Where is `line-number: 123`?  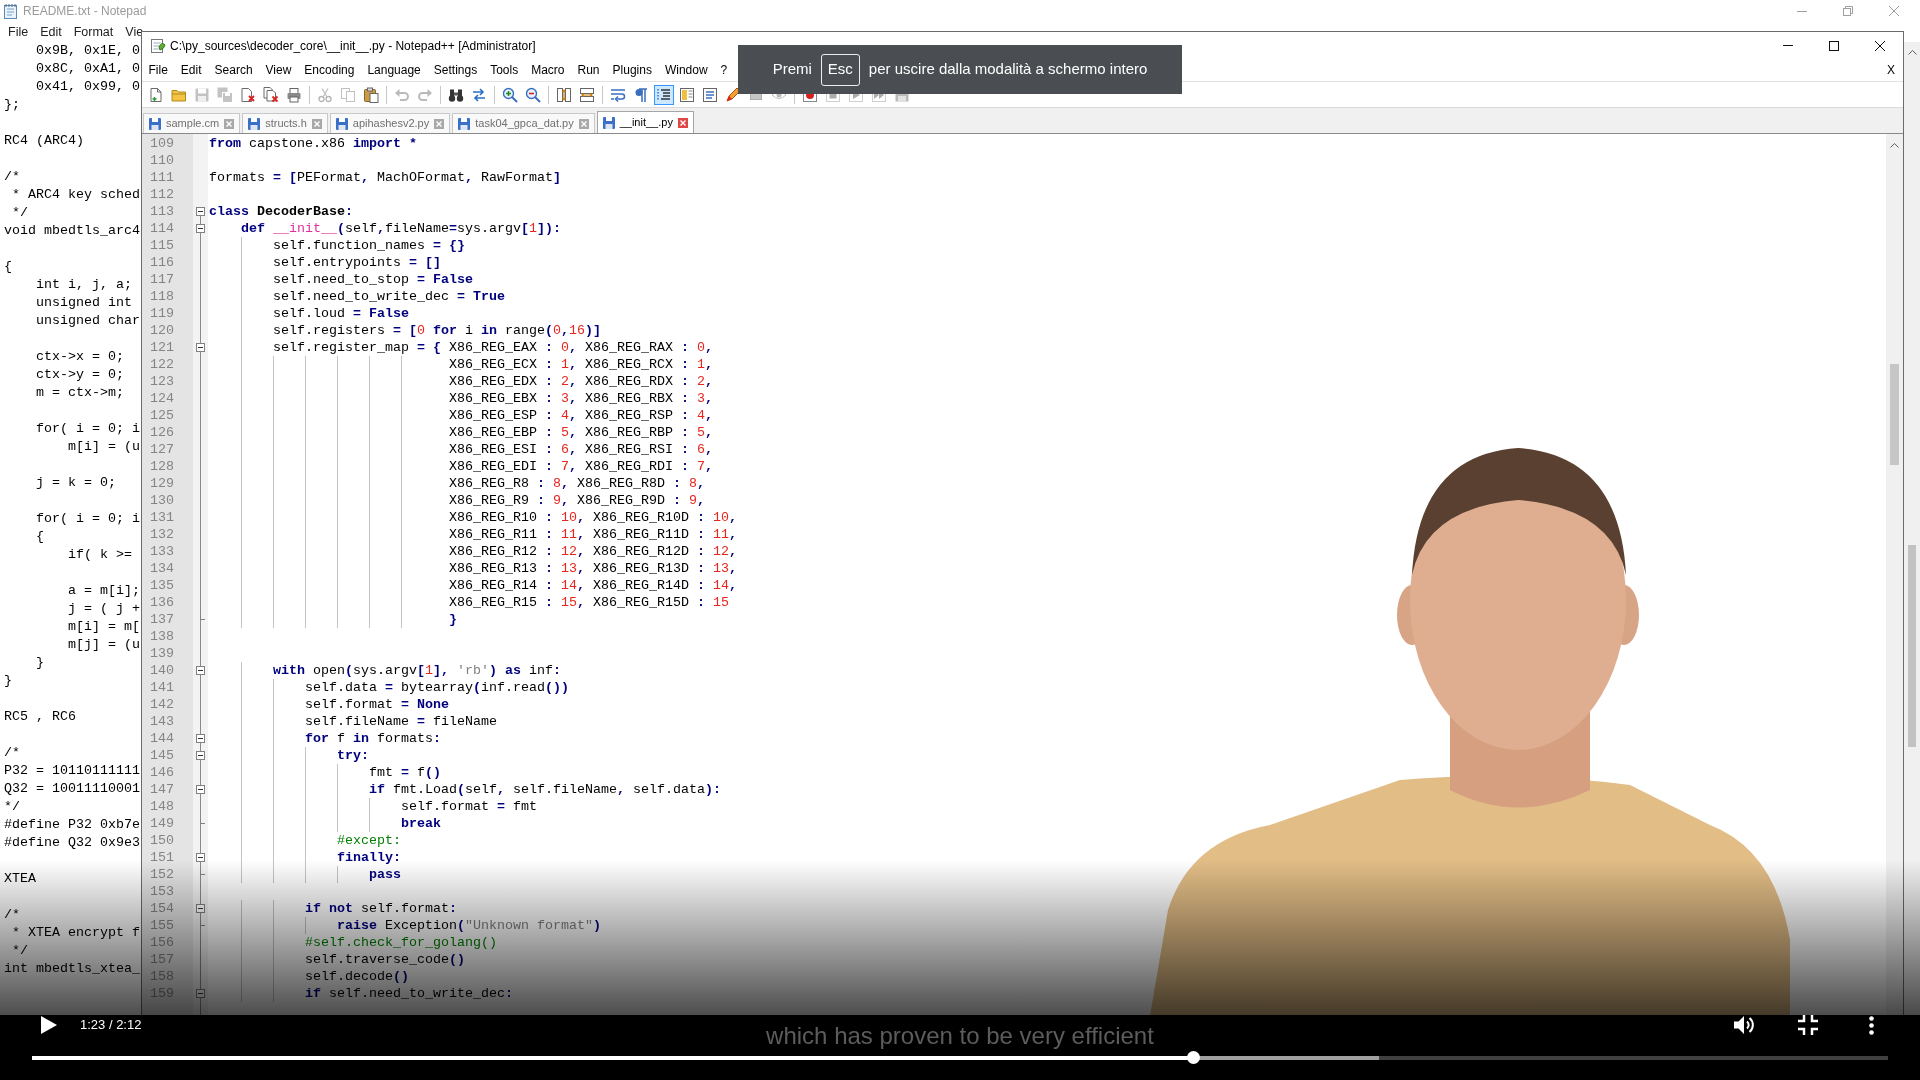
line-number: 123 is located at coordinates (162, 381).